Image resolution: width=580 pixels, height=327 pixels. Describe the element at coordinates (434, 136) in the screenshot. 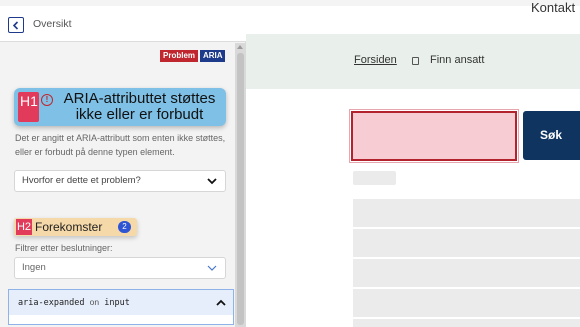

I see `search-input` at that location.